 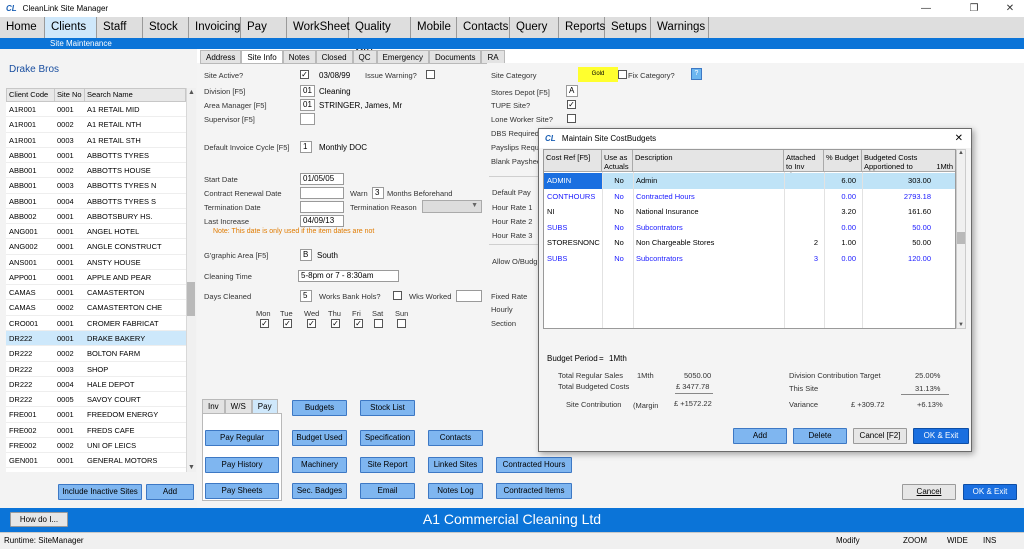 What do you see at coordinates (571, 104) in the screenshot?
I see `tupe-site-checkbox: ✓` at bounding box center [571, 104].